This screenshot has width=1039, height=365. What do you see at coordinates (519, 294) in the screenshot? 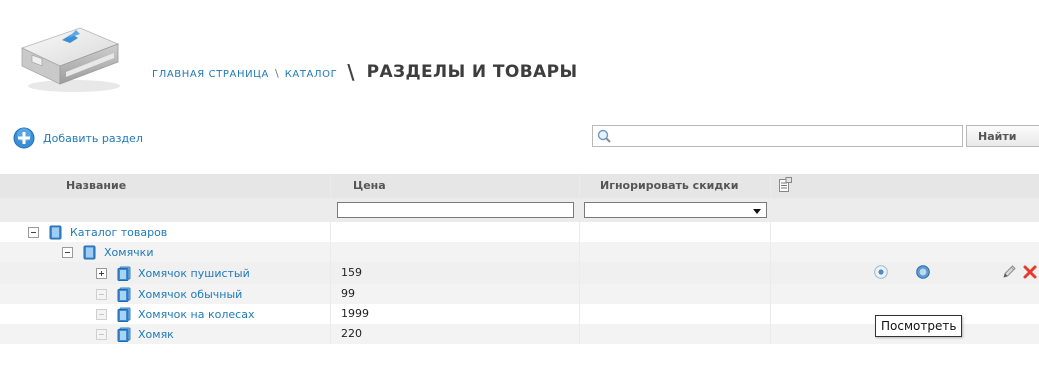
I see `table-row: Хомячок обычный 99` at bounding box center [519, 294].